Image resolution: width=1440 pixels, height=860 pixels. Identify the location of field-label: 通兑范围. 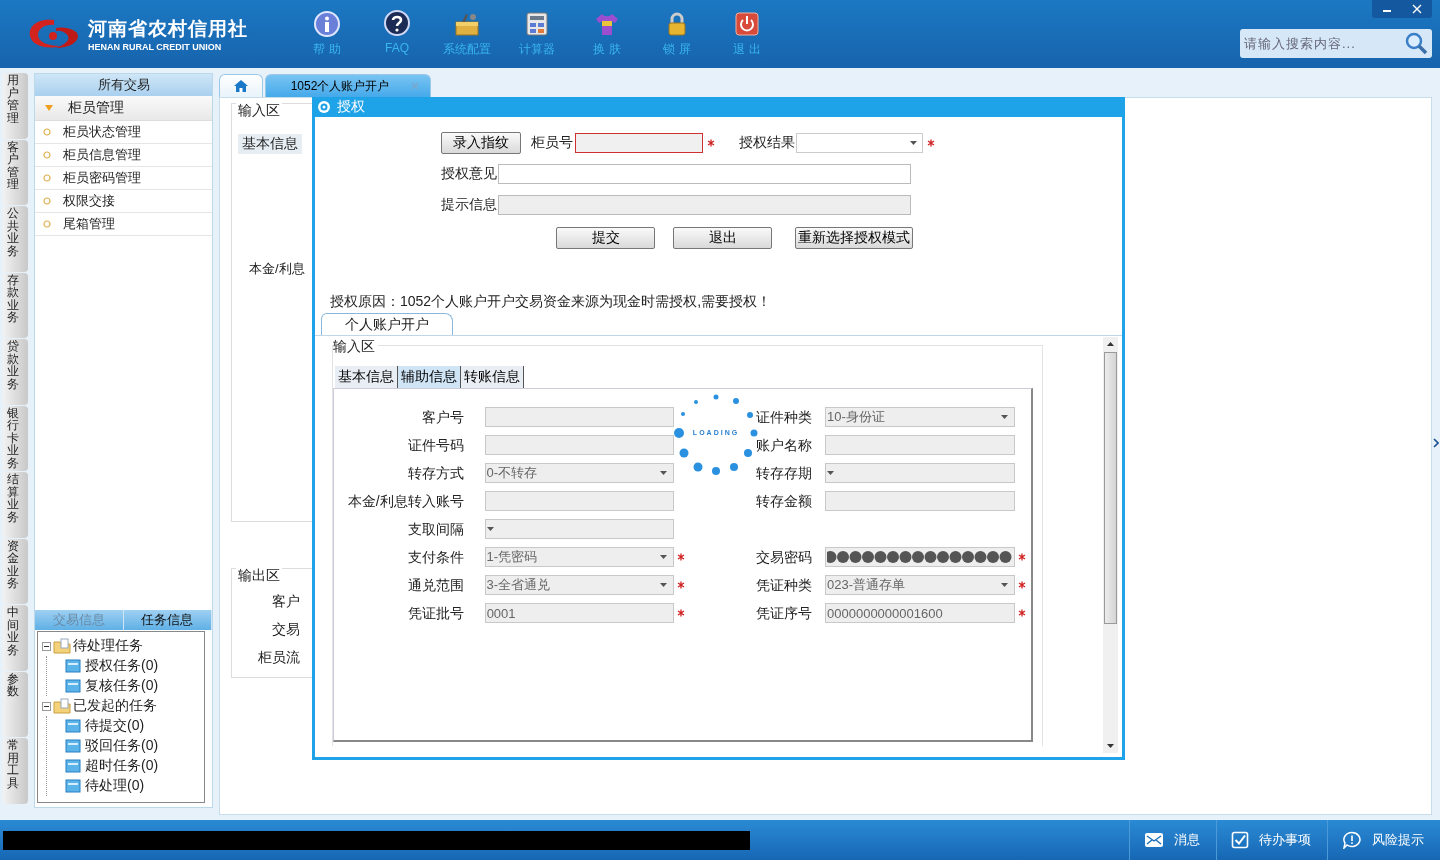
(435, 585).